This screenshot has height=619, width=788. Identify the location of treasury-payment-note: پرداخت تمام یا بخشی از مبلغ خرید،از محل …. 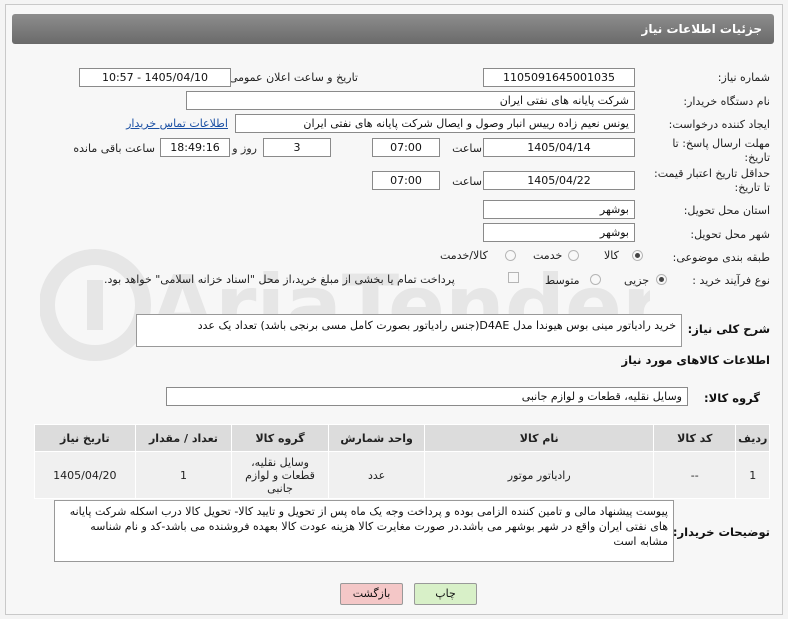
(279, 279).